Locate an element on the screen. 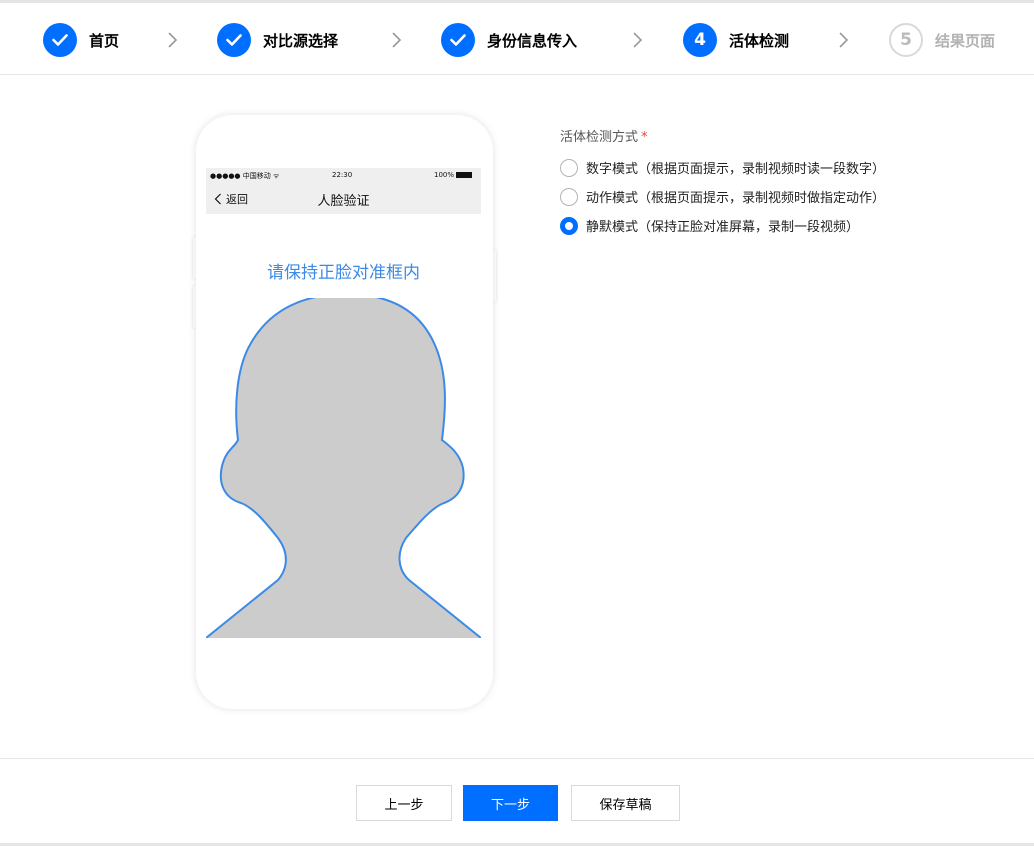 Image resolution: width=1034 pixels, height=846 pixels. step-result: 5 结果页面 is located at coordinates (942, 40).